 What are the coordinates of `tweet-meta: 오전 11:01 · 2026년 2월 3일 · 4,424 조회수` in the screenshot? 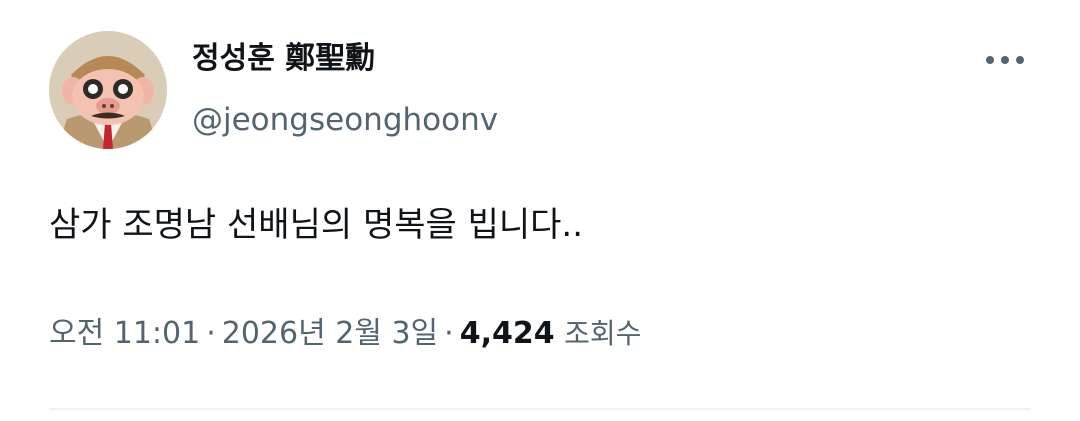 It's located at (345, 334).